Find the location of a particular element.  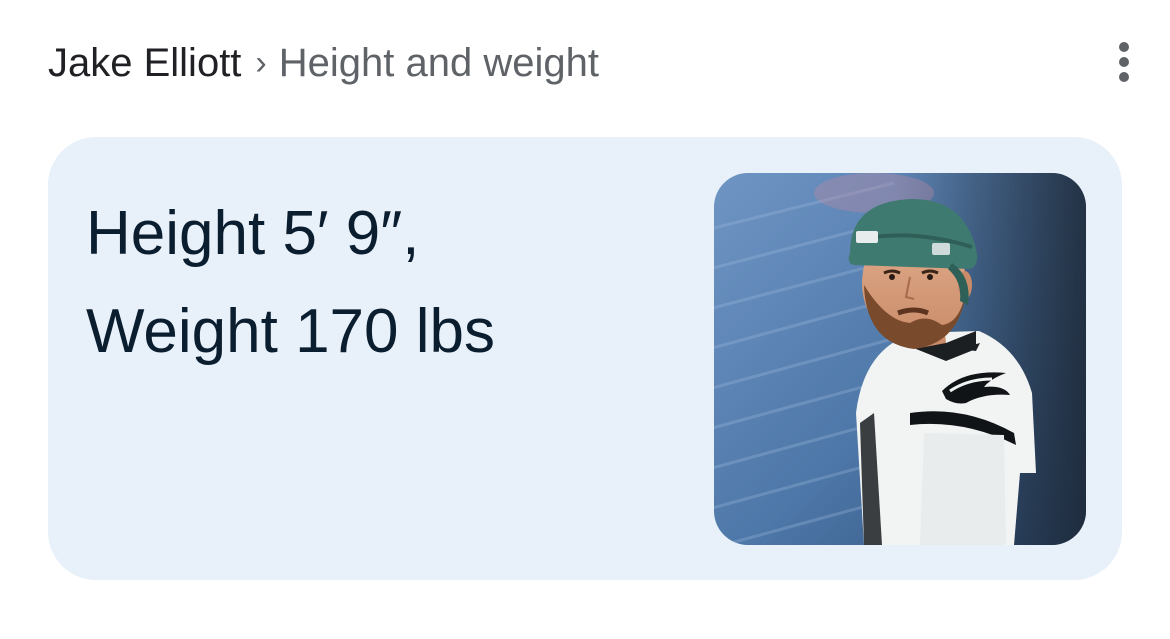

breadcrumb: Jake Elliott › Height and weight is located at coordinates (323, 63).